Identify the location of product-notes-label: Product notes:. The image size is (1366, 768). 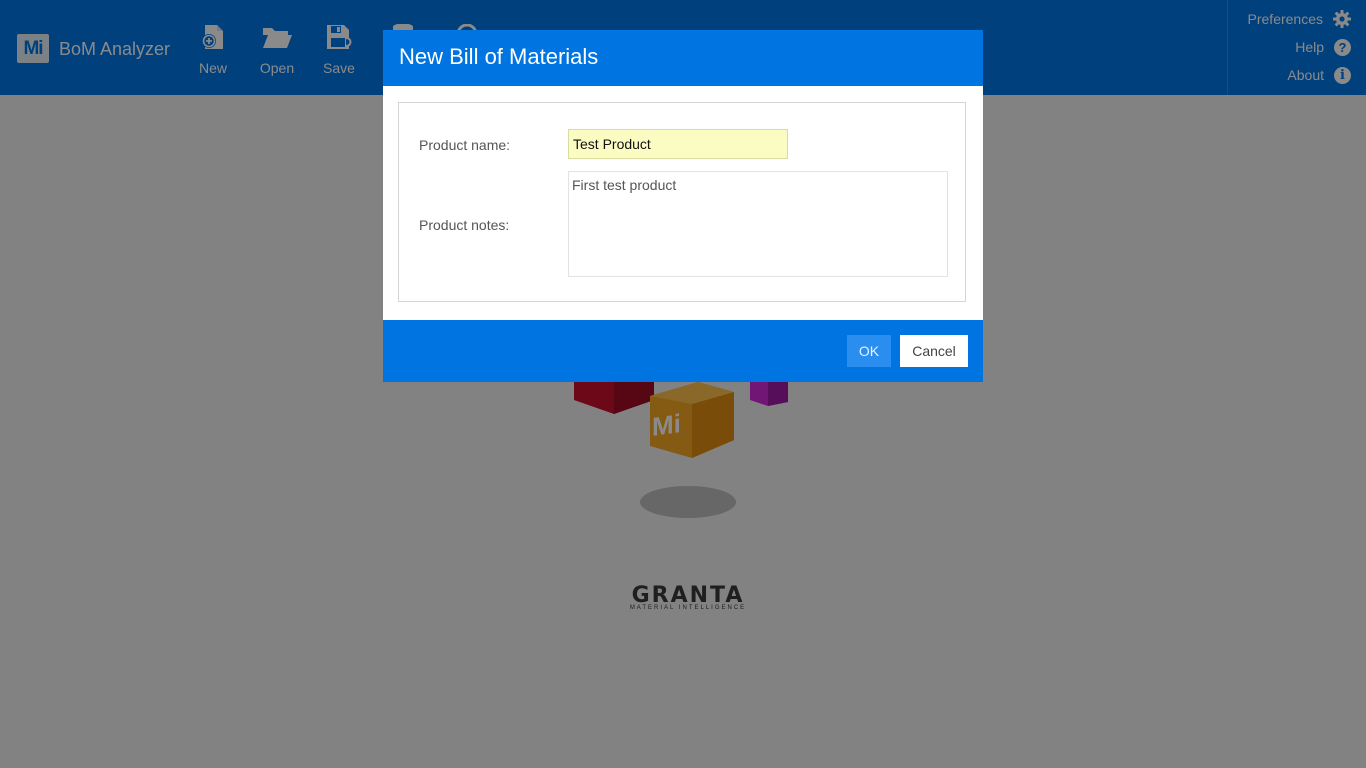
(464, 225).